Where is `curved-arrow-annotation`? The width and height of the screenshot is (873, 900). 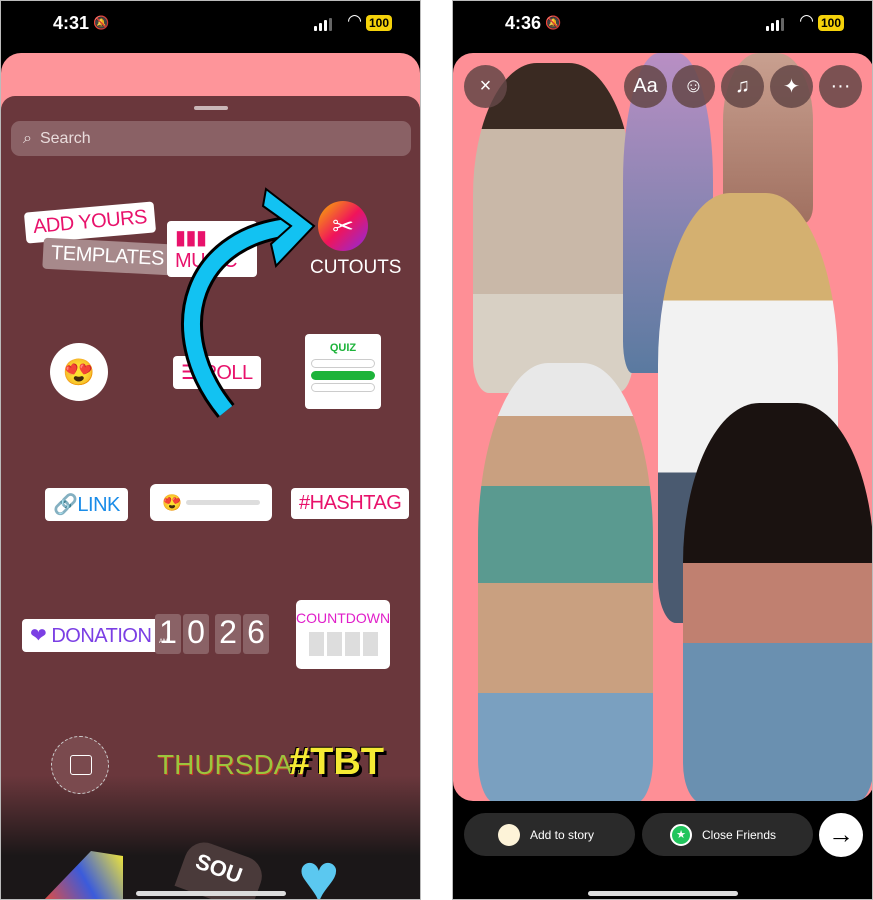 curved-arrow-annotation is located at coordinates (248, 302).